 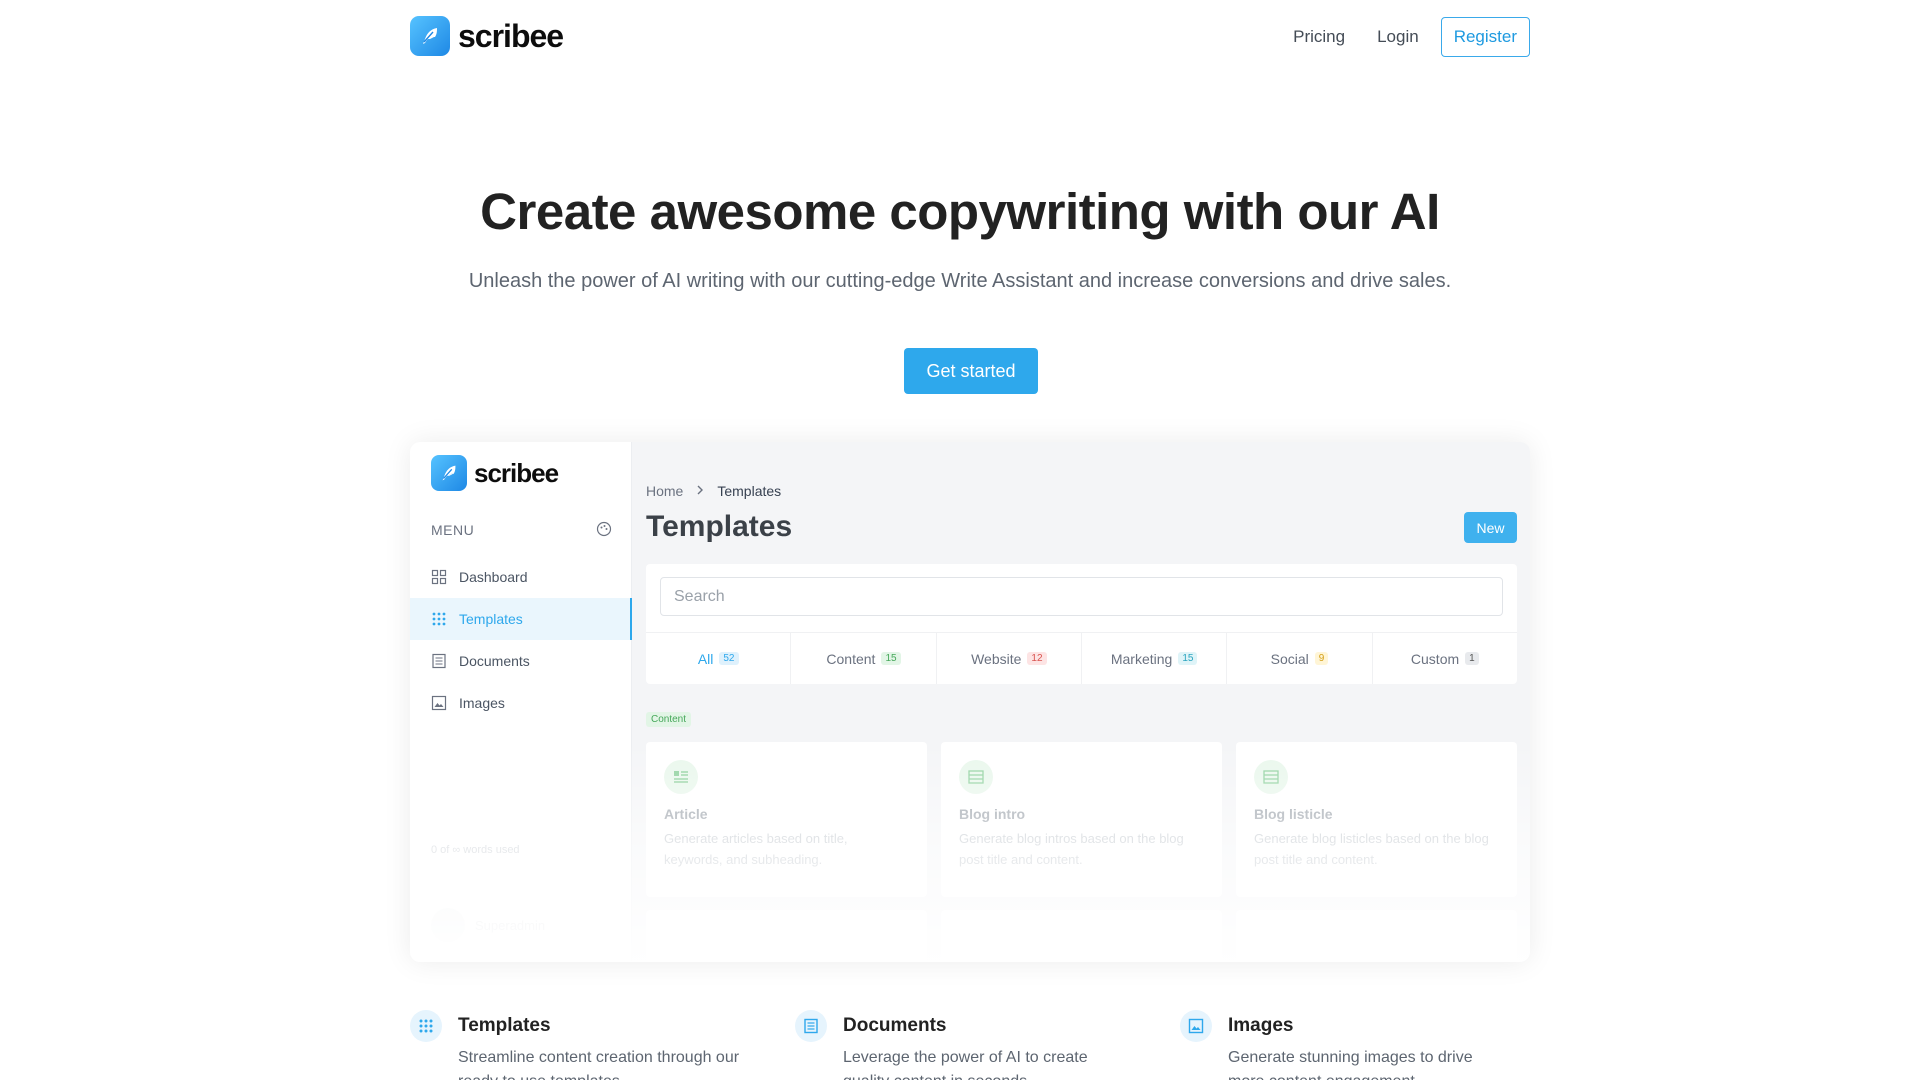 I want to click on word-usage-text: 0 of ∞ words used, so click(x=475, y=850).